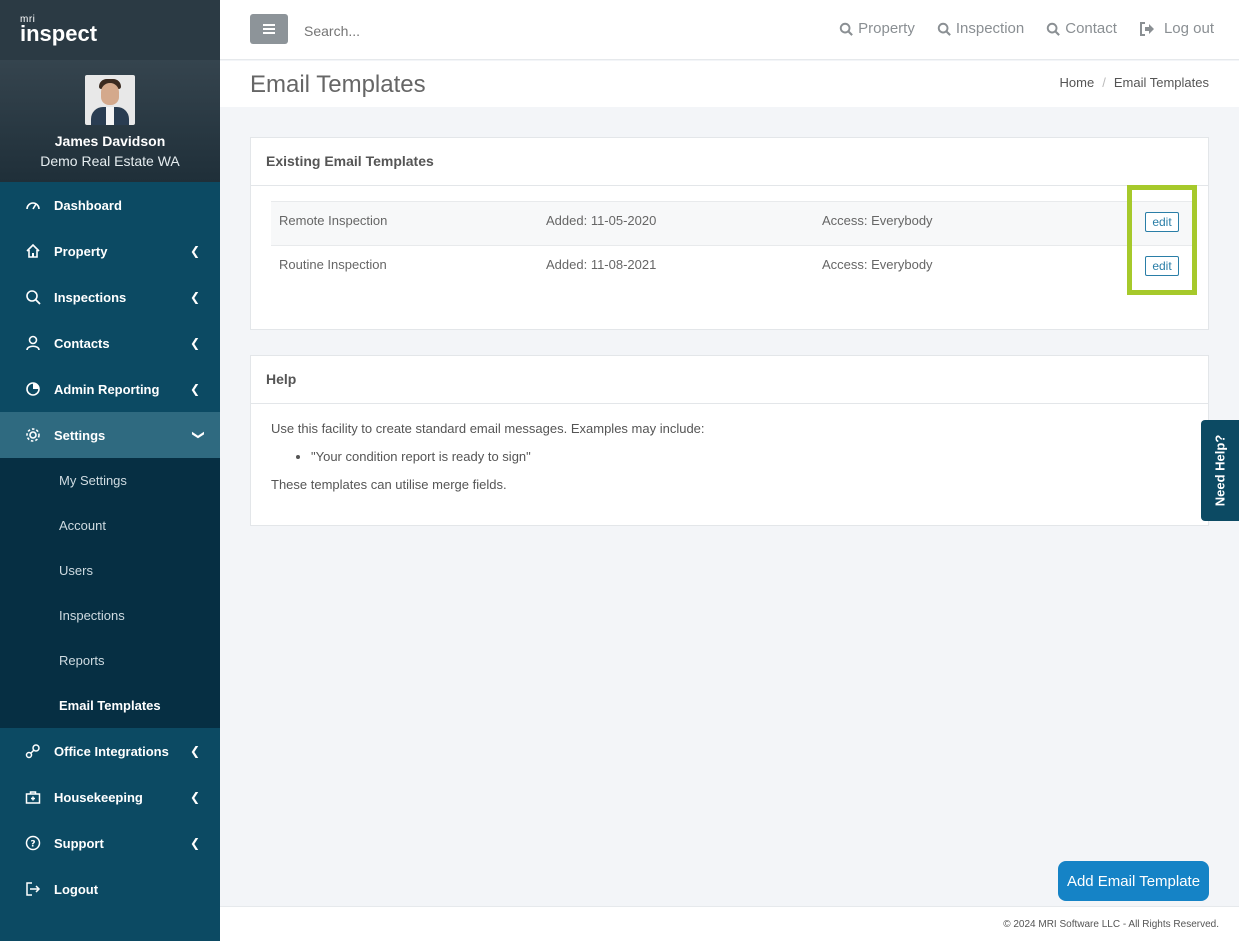 Image resolution: width=1239 pixels, height=941 pixels. What do you see at coordinates (601, 220) in the screenshot?
I see `template-added: Added: 11-05-2020` at bounding box center [601, 220].